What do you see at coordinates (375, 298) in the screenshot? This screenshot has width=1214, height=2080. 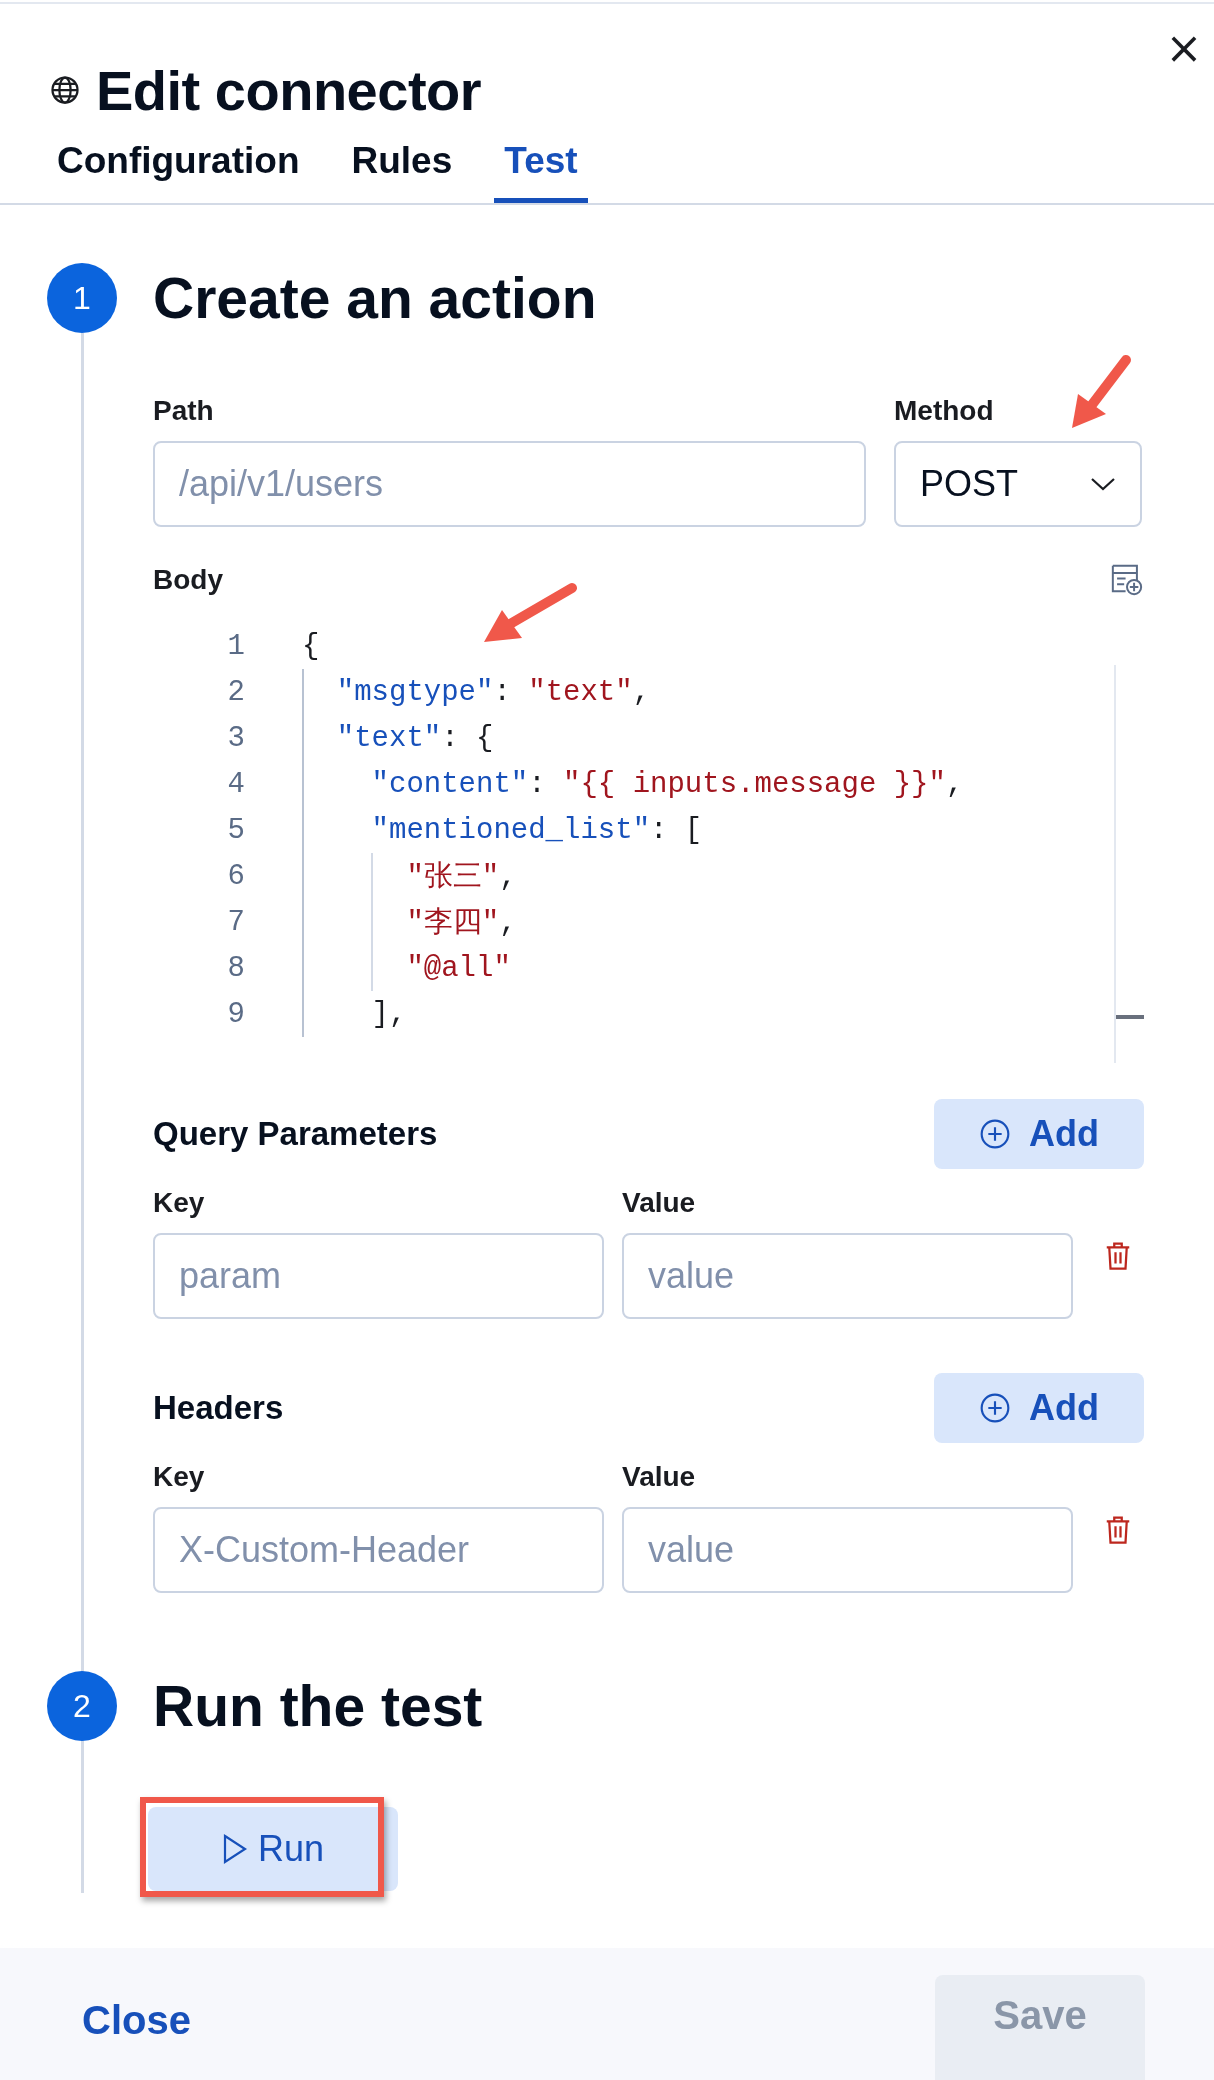 I see `step-title: Create an action` at bounding box center [375, 298].